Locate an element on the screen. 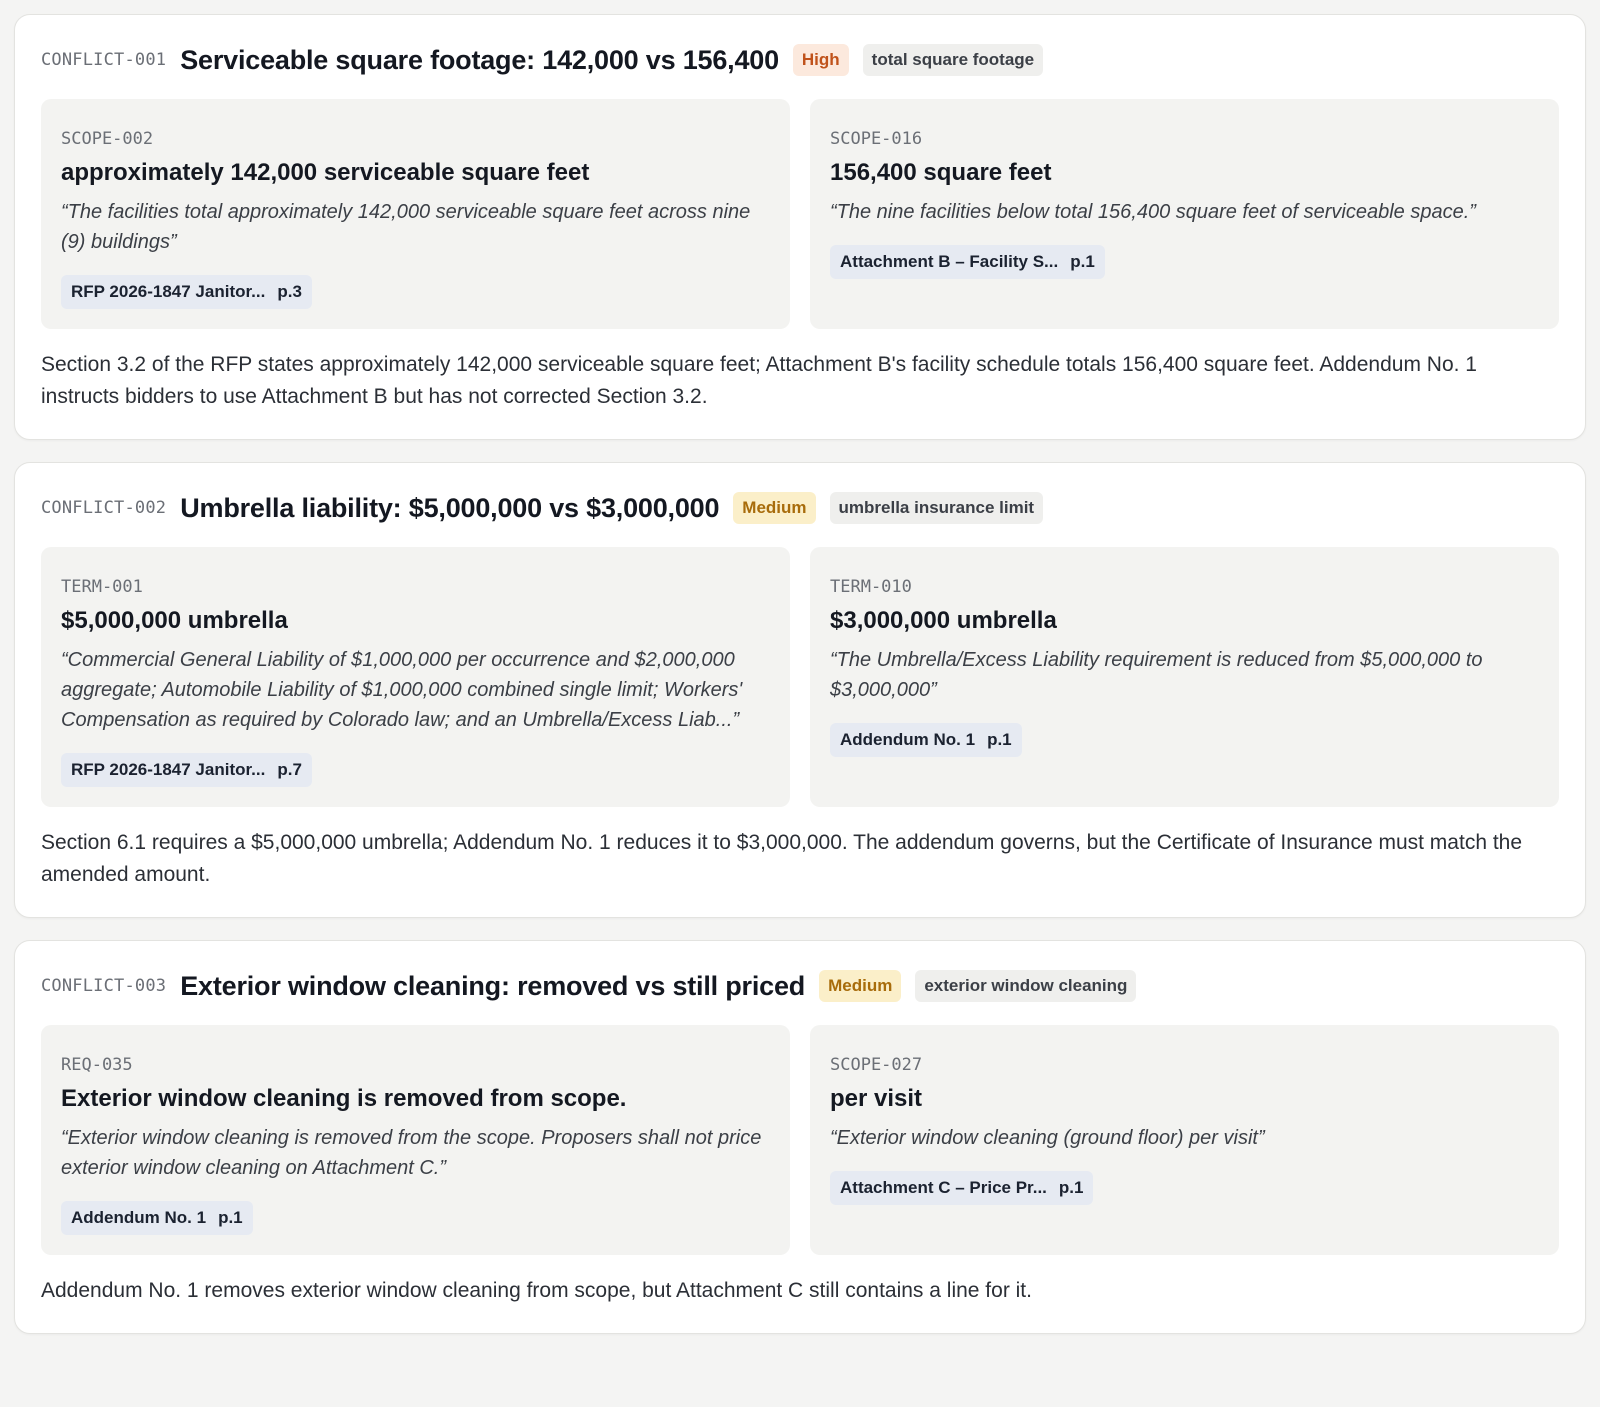 The image size is (1600, 1407). page-number: p.3 is located at coordinates (289, 291).